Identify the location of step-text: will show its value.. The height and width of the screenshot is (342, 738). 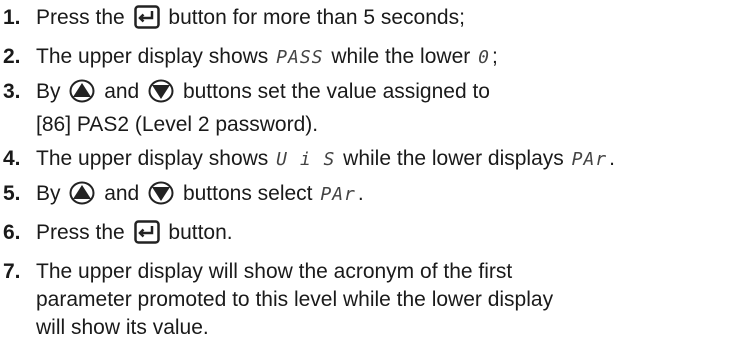
(122, 327).